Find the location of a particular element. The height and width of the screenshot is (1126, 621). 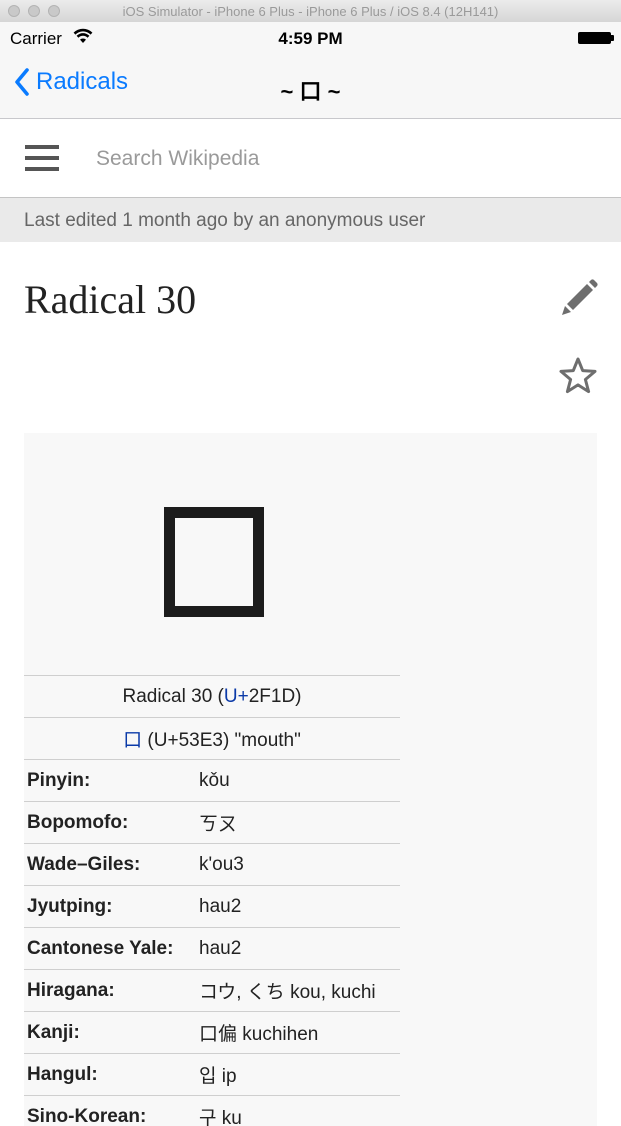

infobox-row: Sino-Korean: 구 ku is located at coordinates (212, 1110).